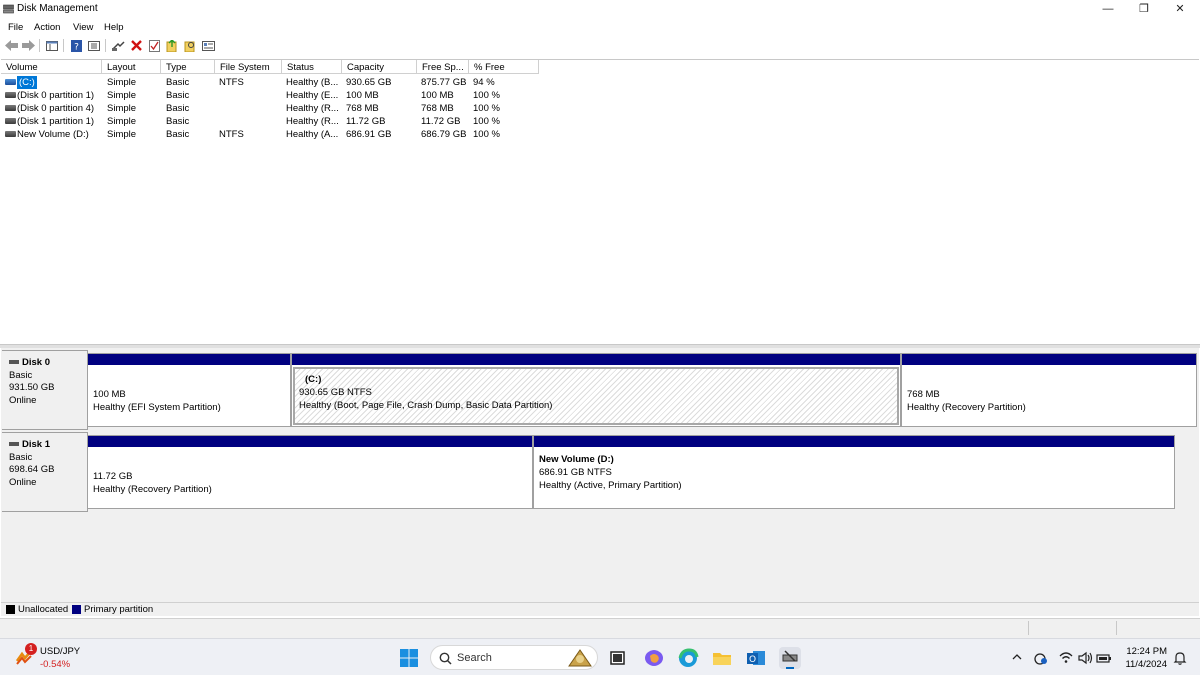 Image resolution: width=1200 pixels, height=675 pixels. Describe the element at coordinates (1104, 658) in the screenshot. I see `battery-icon` at that location.